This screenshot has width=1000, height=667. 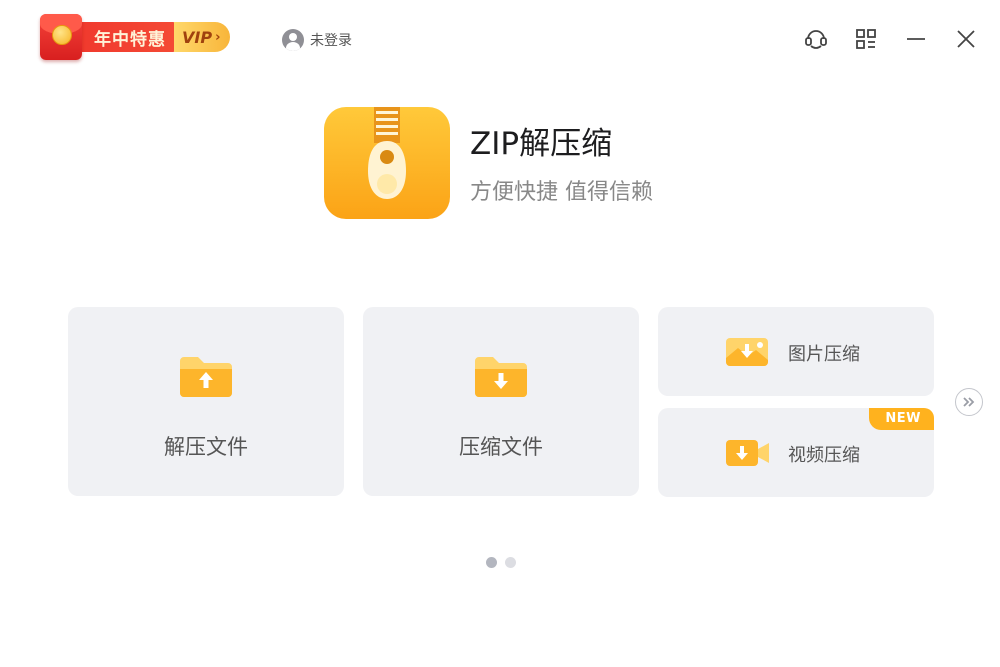 I want to click on minimize-icon, so click(x=916, y=39).